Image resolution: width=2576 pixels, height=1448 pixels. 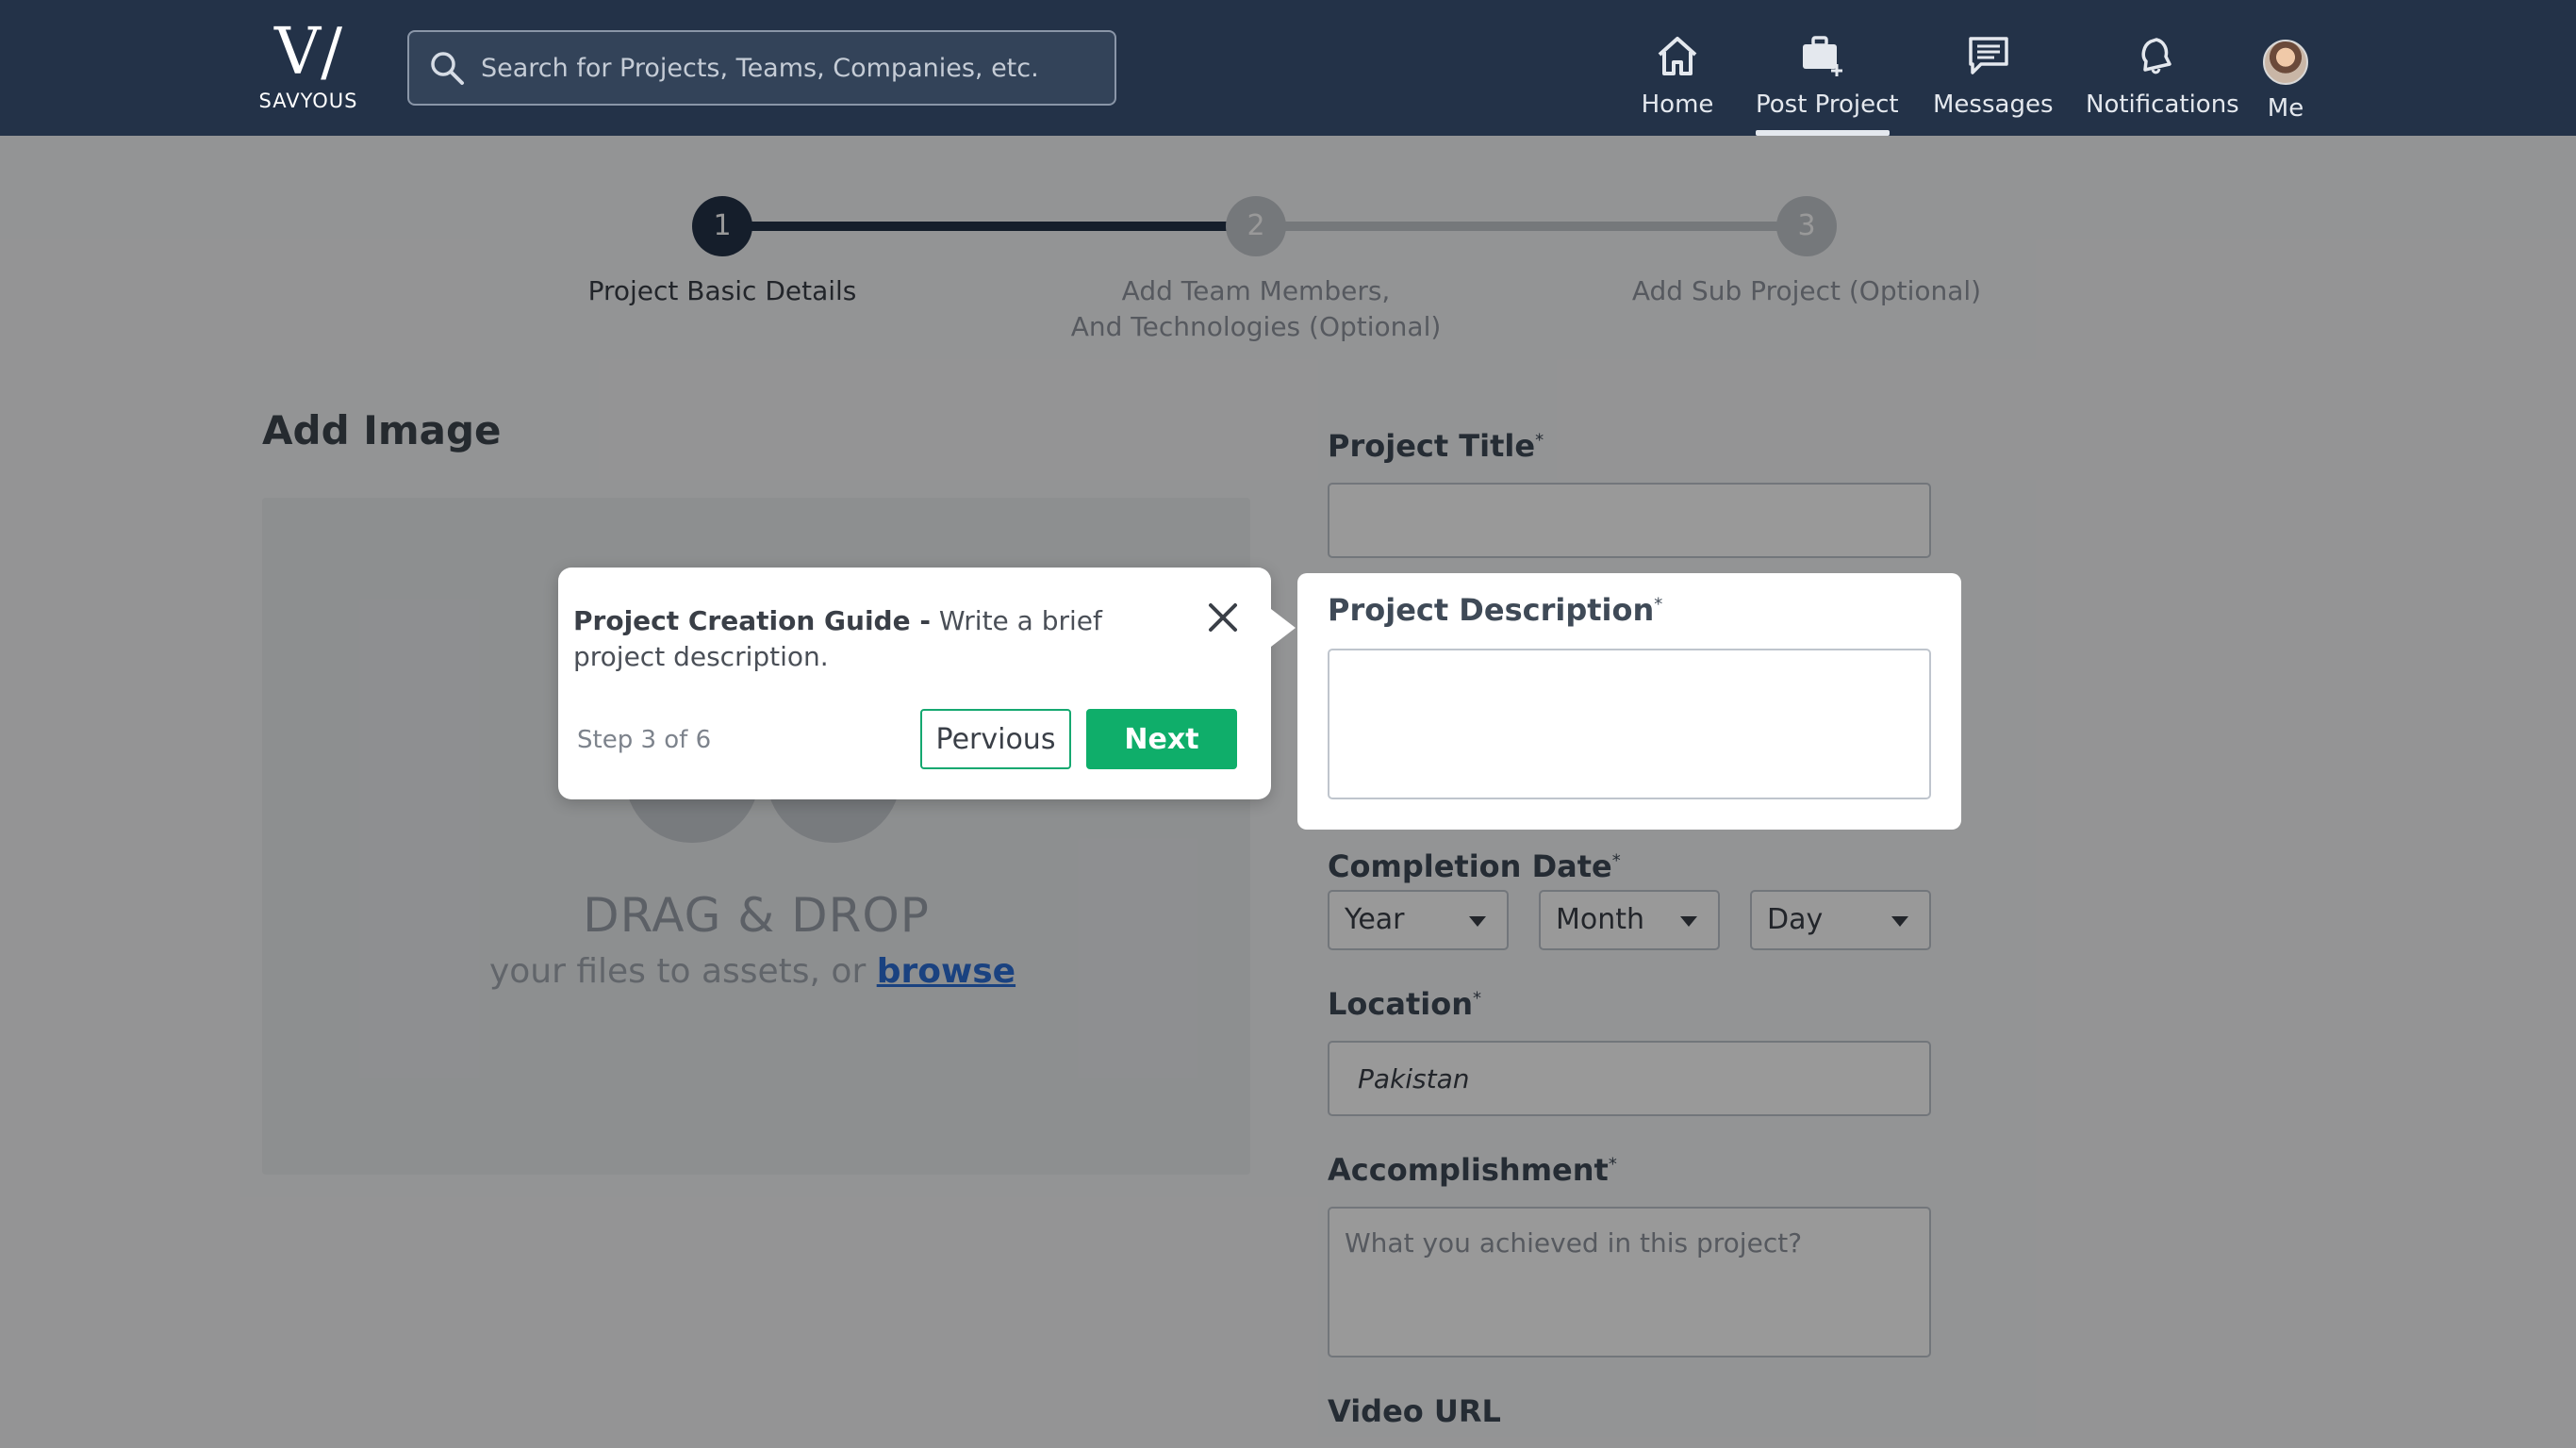 I want to click on next-button: Next, so click(x=1161, y=739).